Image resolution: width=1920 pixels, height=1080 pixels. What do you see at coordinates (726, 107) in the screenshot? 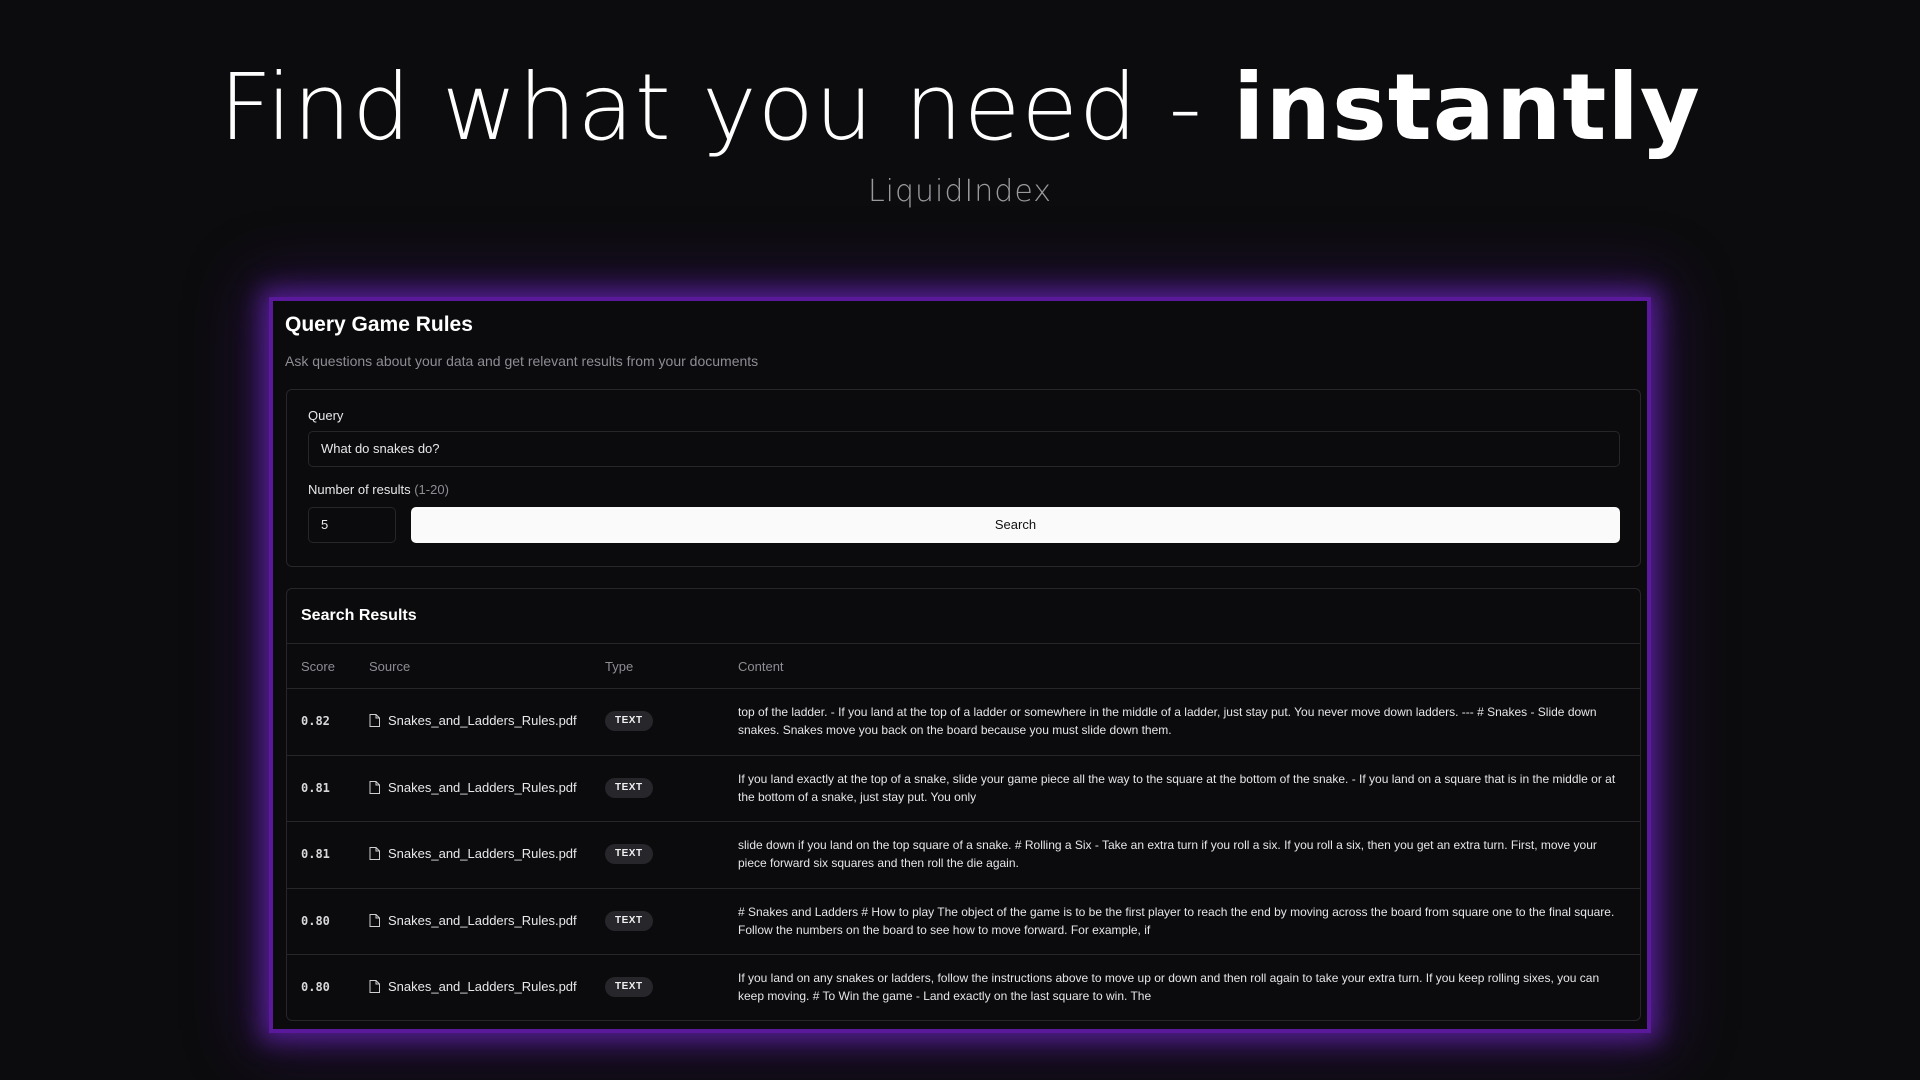
I see `headline-light: Find what you need -` at bounding box center [726, 107].